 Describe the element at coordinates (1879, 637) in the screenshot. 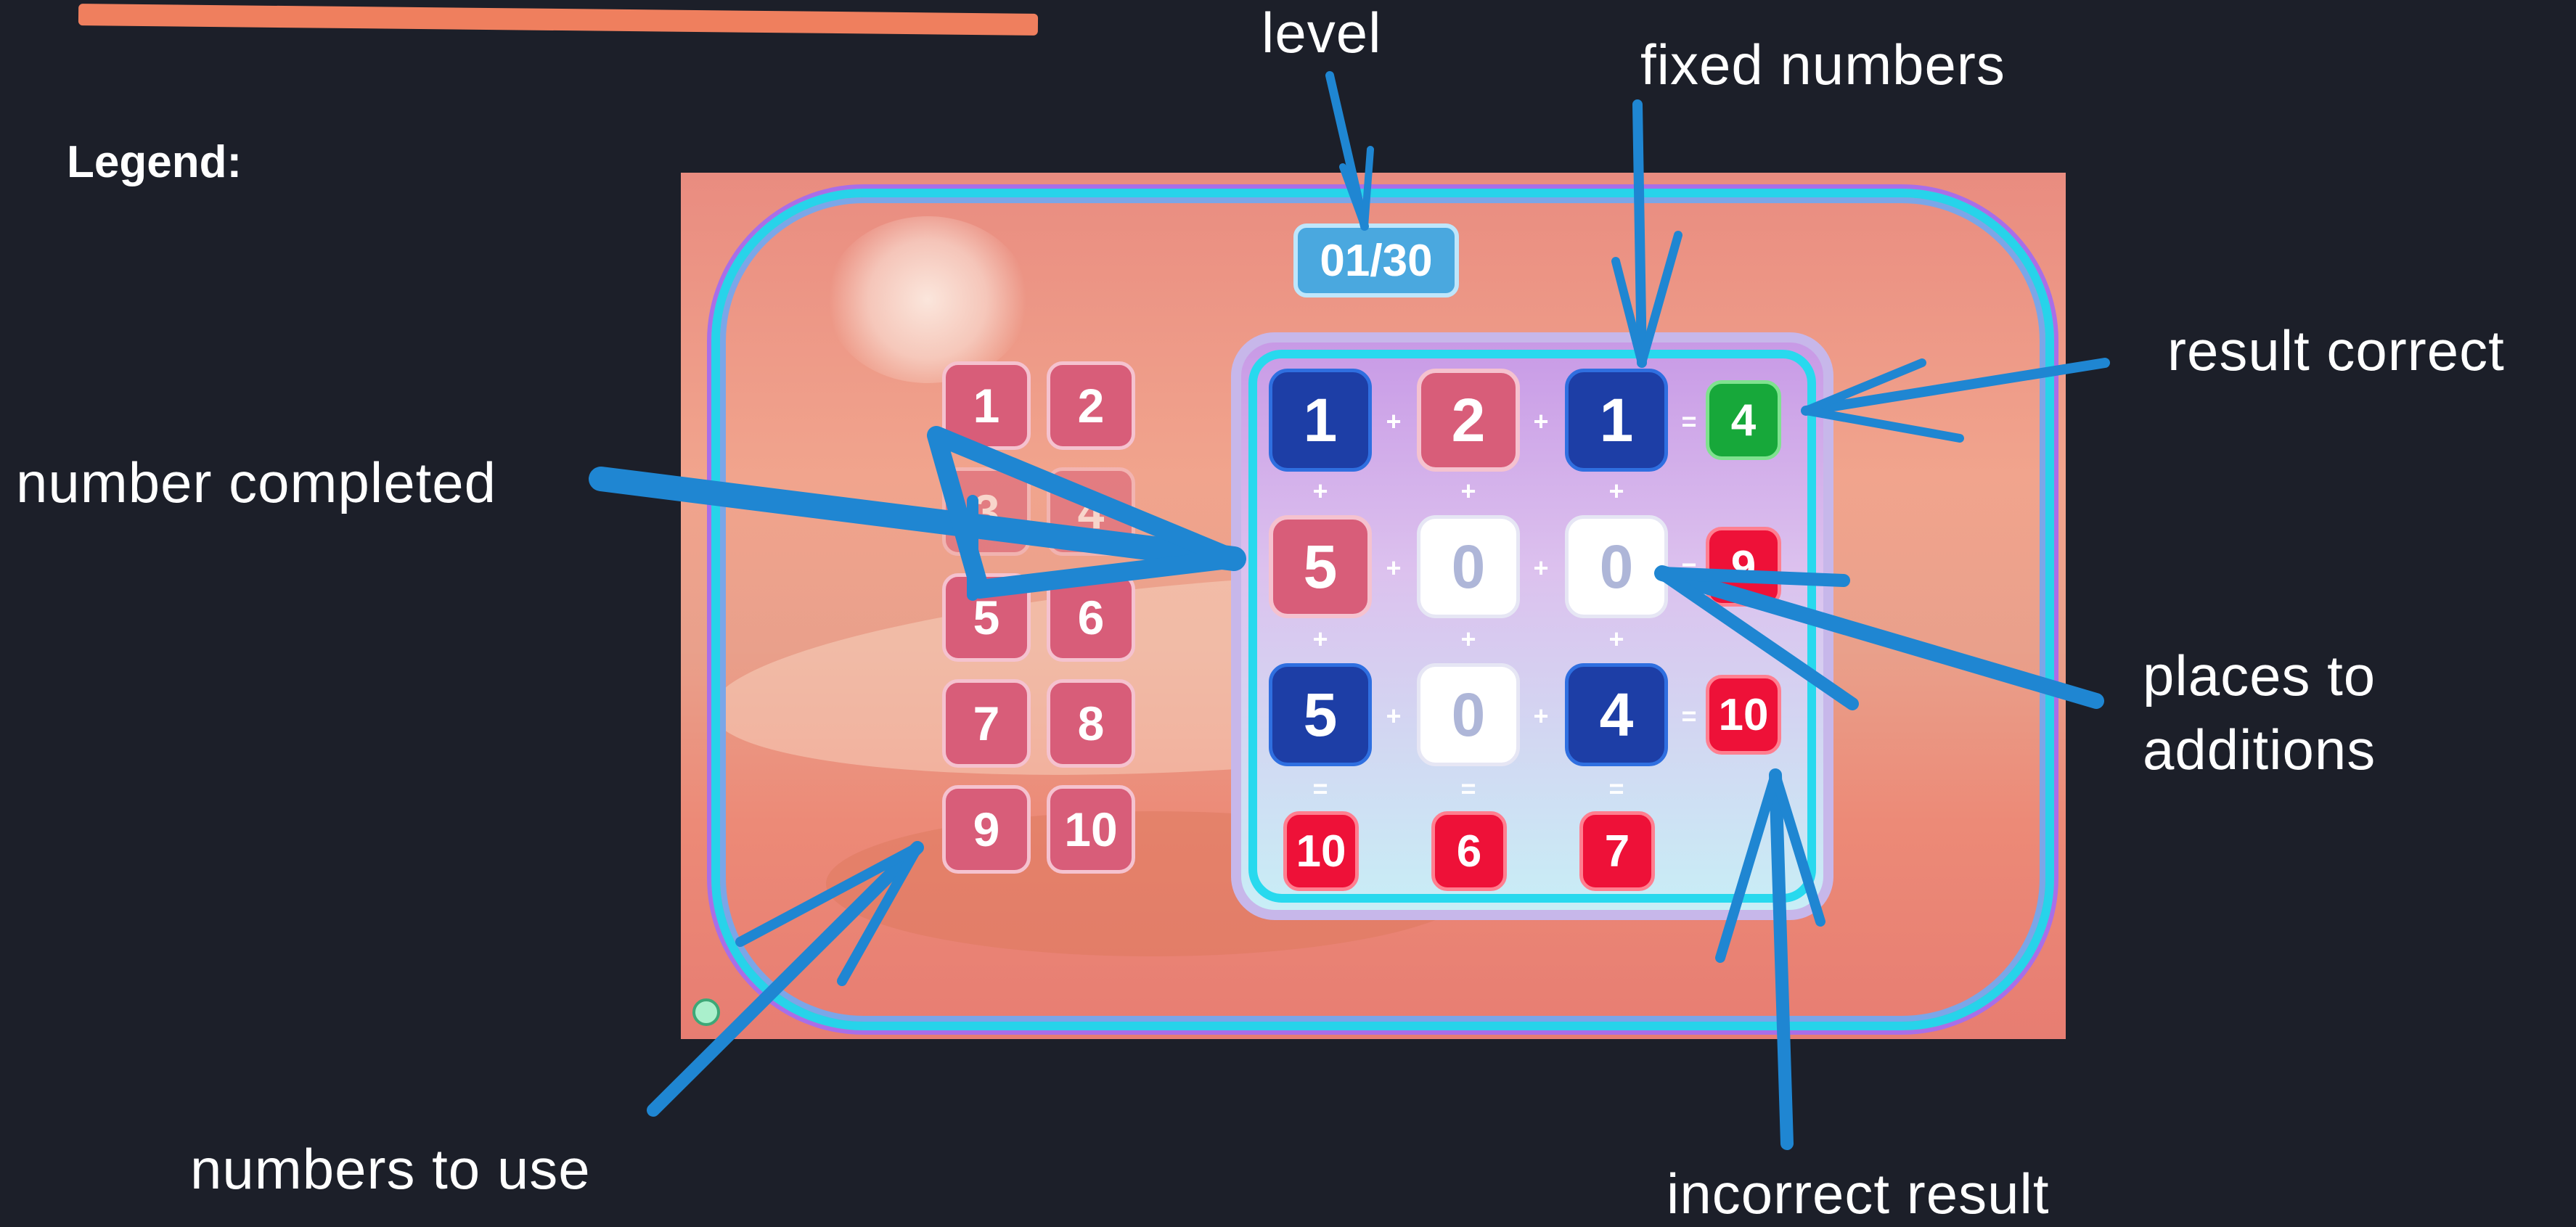

I see `arrow-places` at that location.